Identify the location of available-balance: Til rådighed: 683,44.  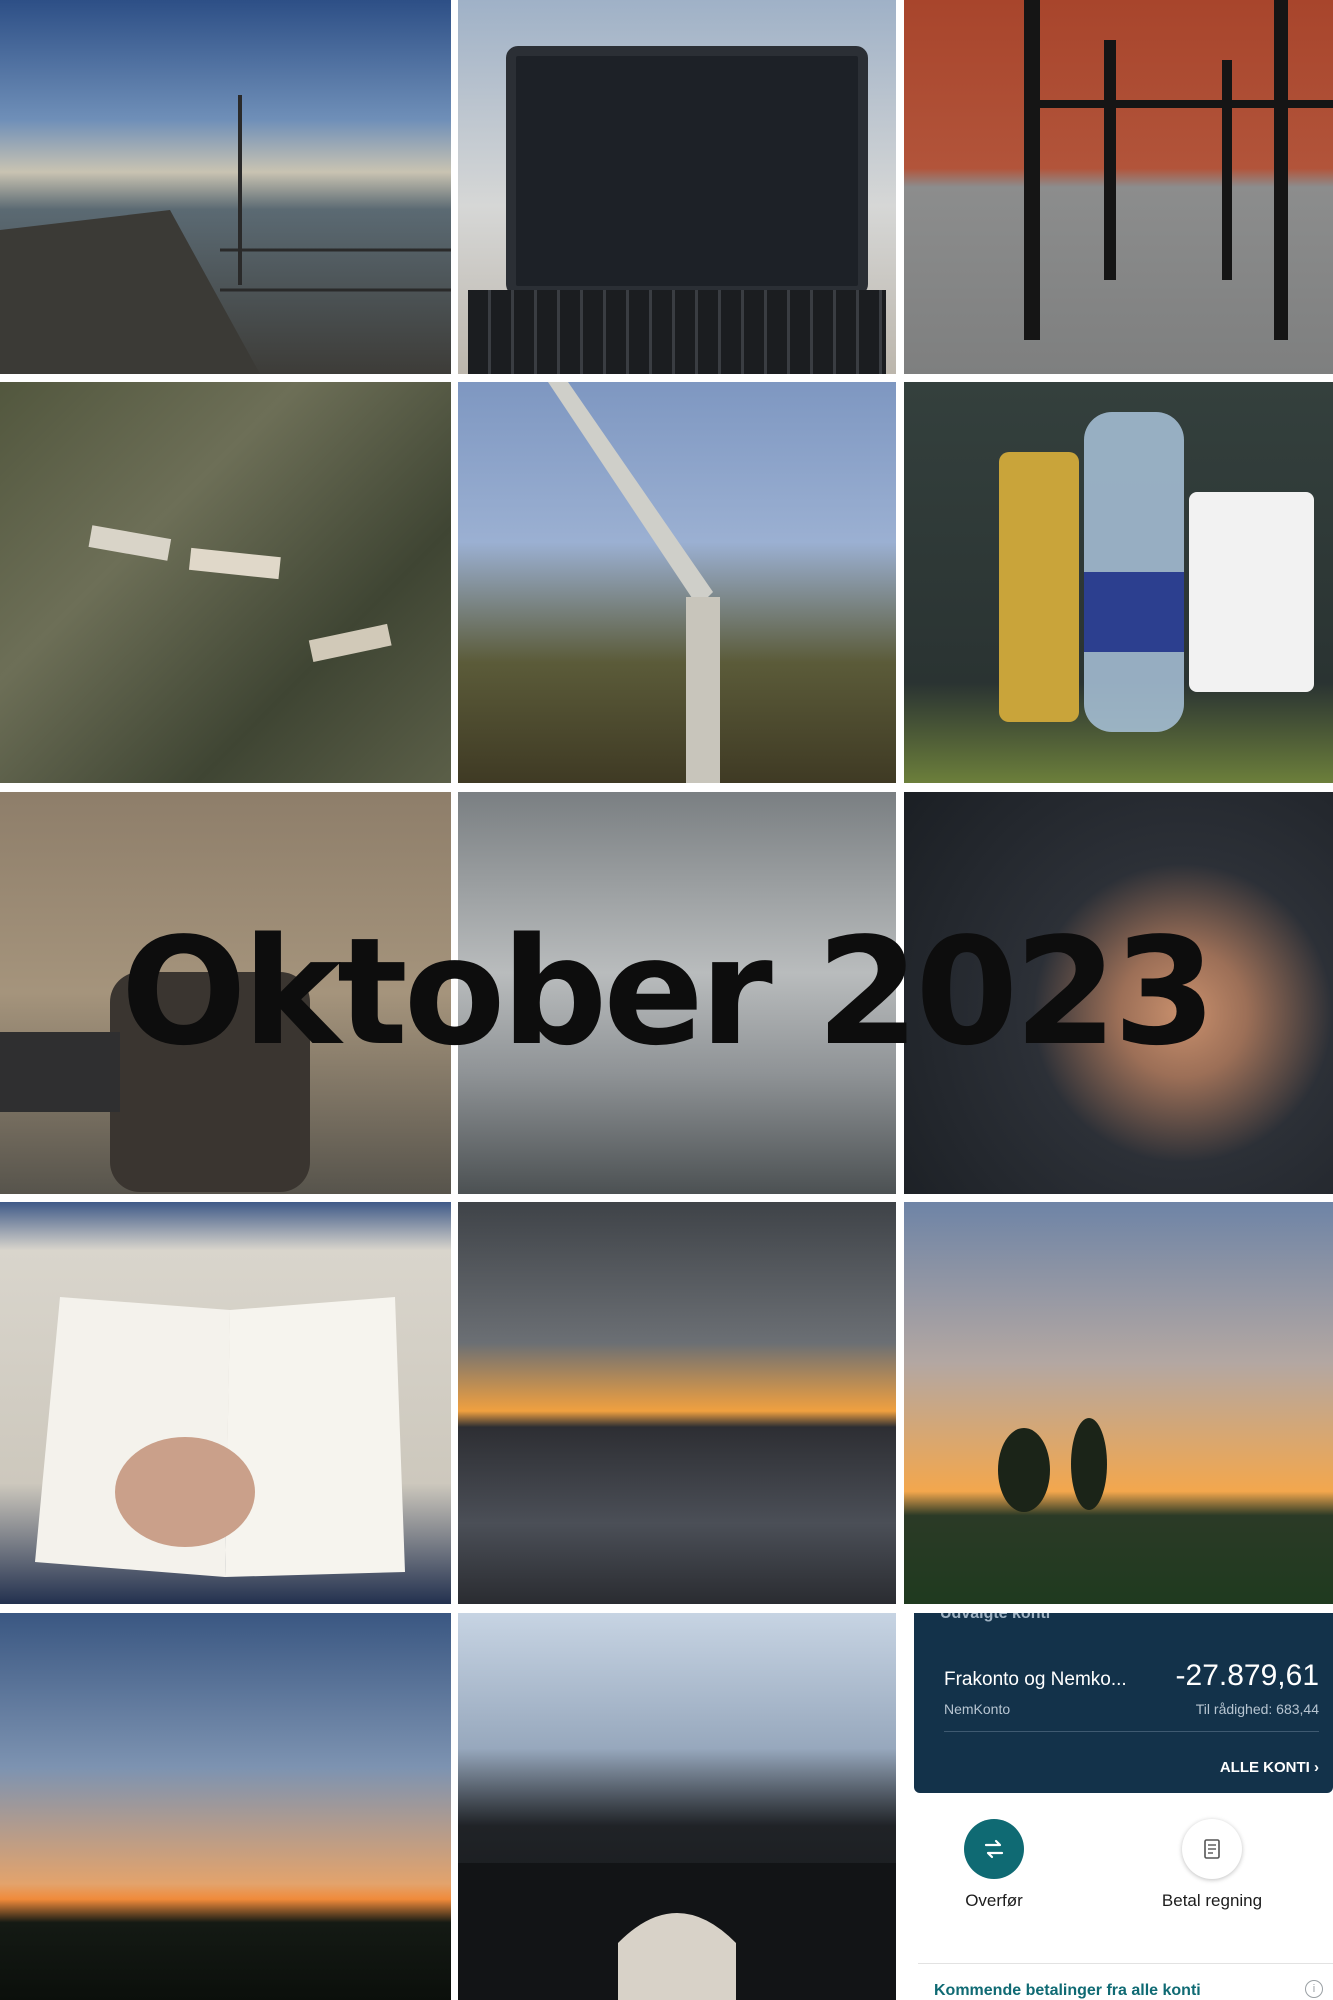
(1257, 1709).